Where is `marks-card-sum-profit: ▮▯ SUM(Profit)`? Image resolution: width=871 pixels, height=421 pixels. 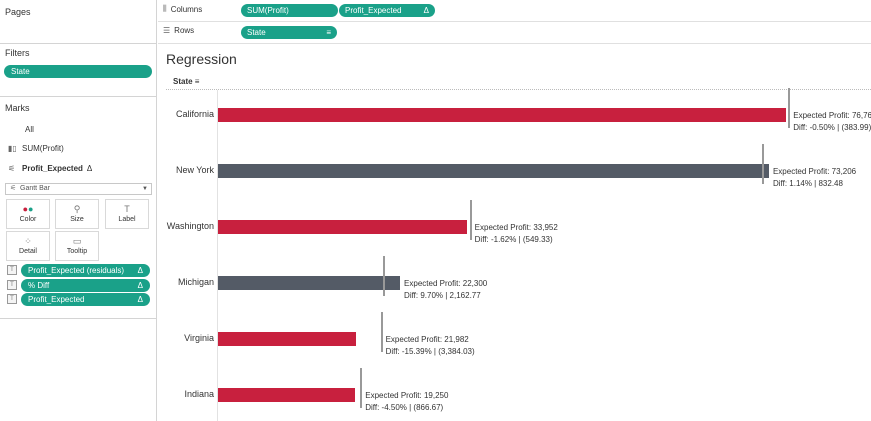 marks-card-sum-profit: ▮▯ SUM(Profit) is located at coordinates (36, 148).